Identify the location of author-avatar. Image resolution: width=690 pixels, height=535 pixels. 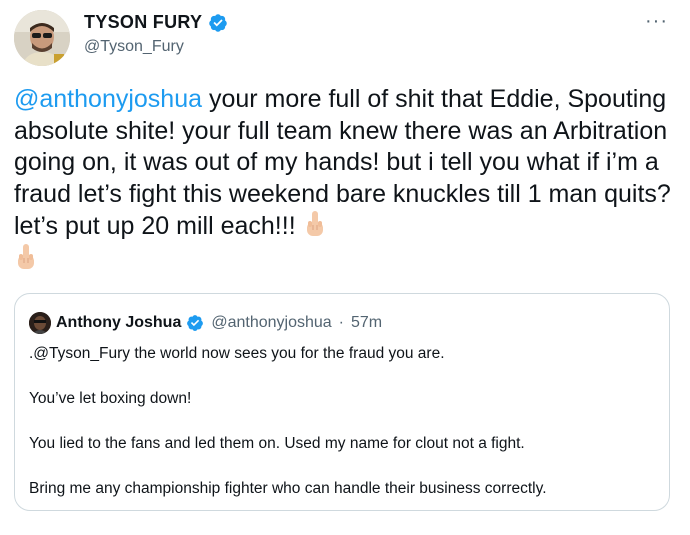
(42, 38).